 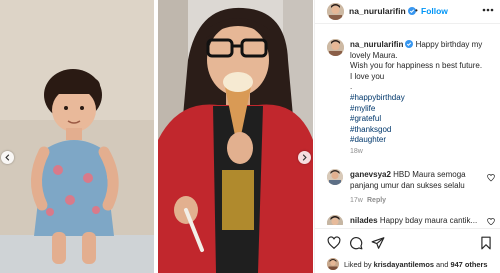 I want to click on follow-button: Follow, so click(x=434, y=11).